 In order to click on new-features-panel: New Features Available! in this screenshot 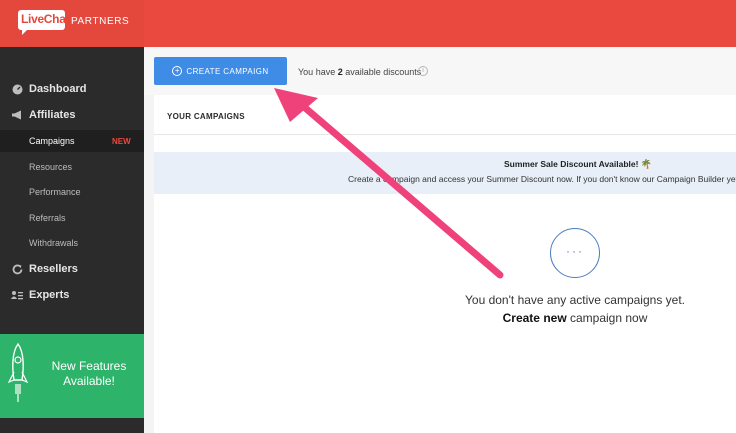, I will do `click(72, 376)`.